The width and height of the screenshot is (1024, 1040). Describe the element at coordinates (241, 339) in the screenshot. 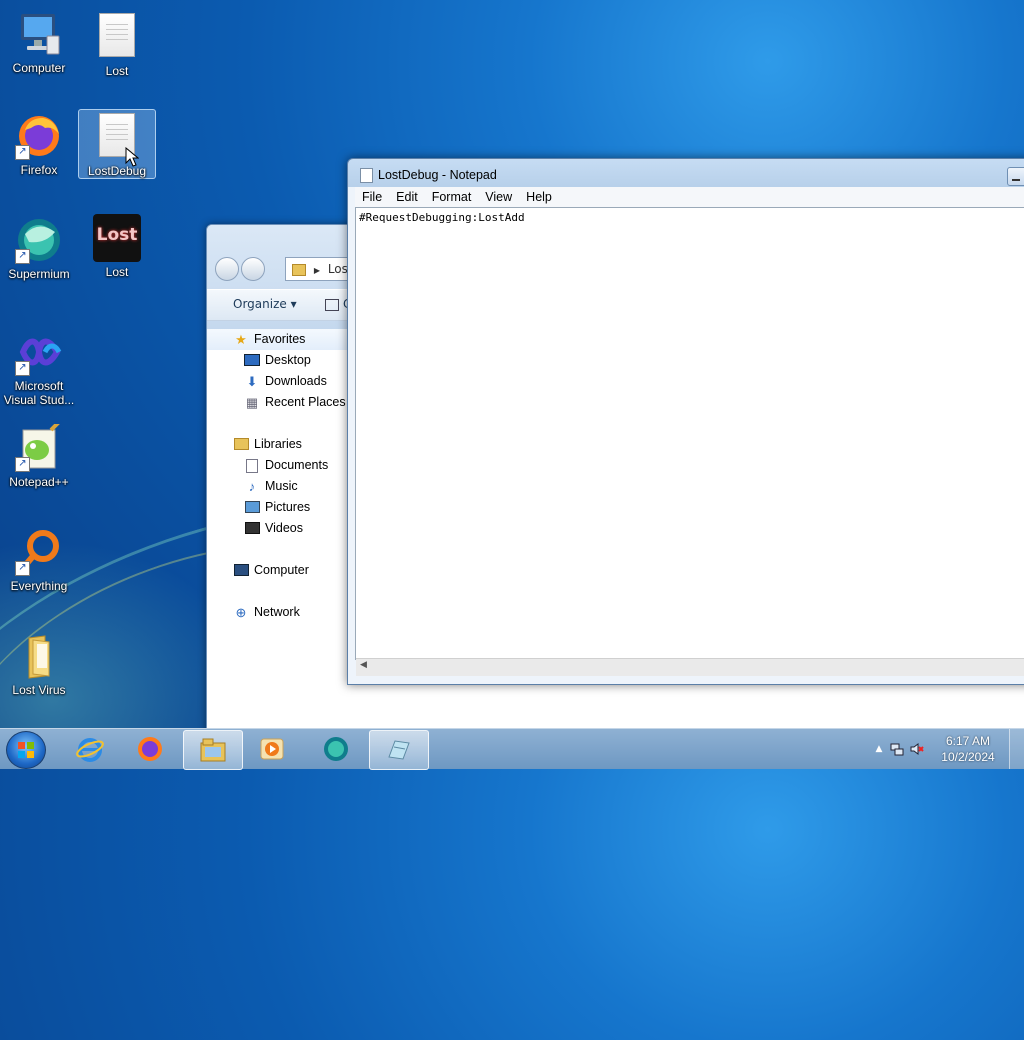

I see `star-icon: ★` at that location.